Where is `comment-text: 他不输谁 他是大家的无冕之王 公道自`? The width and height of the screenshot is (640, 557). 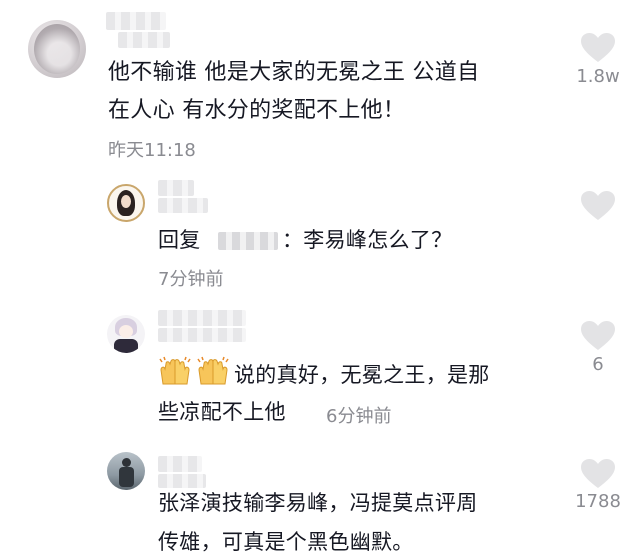 comment-text: 他不输谁 他是大家的无冕之王 公道自 is located at coordinates (294, 72).